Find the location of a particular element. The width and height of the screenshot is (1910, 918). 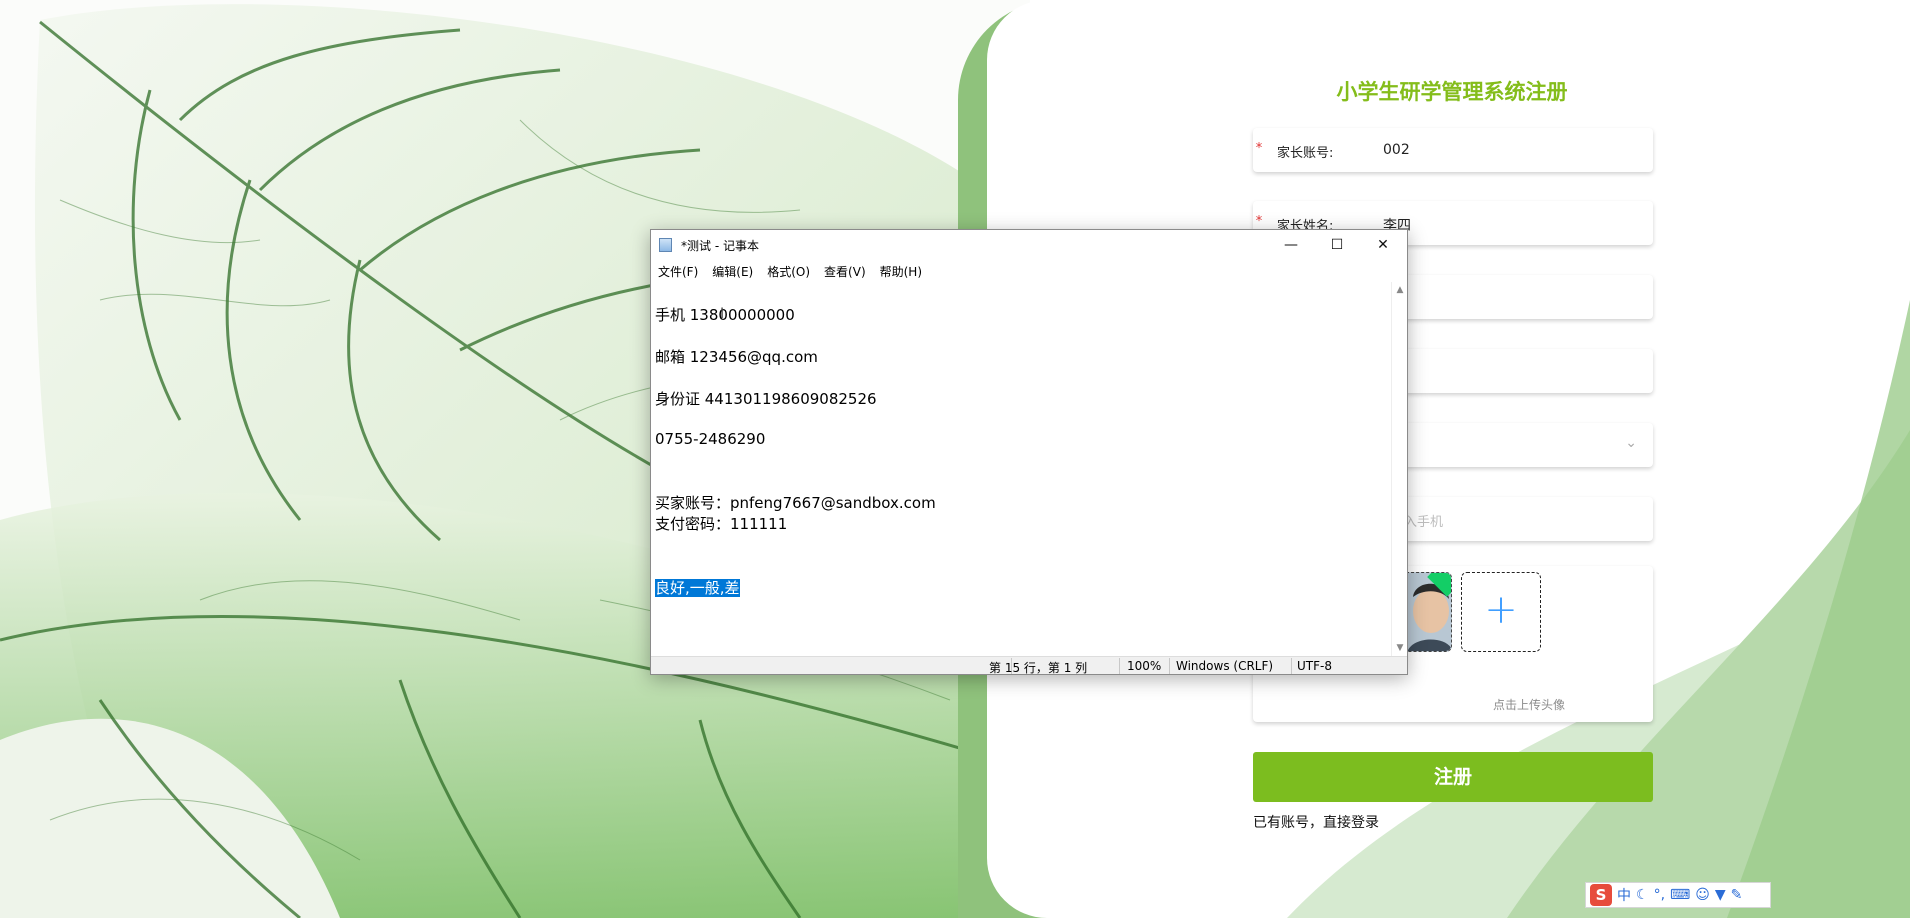

shirt-icon: ▼ is located at coordinates (1720, 895).